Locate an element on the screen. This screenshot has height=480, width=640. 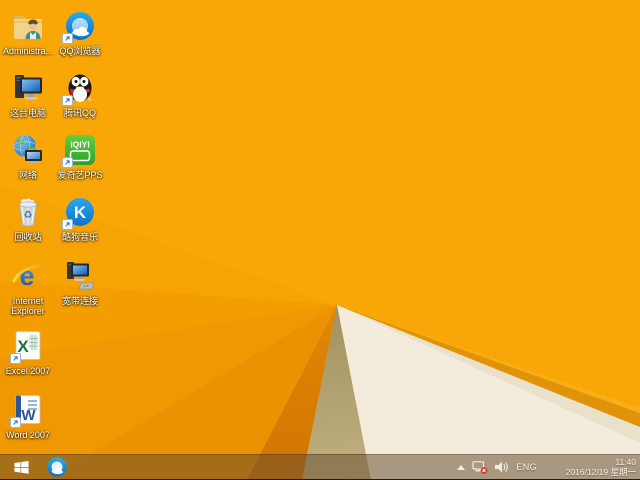
desktop-icon-label: Excel 2007 is located at coordinates (28, 371).